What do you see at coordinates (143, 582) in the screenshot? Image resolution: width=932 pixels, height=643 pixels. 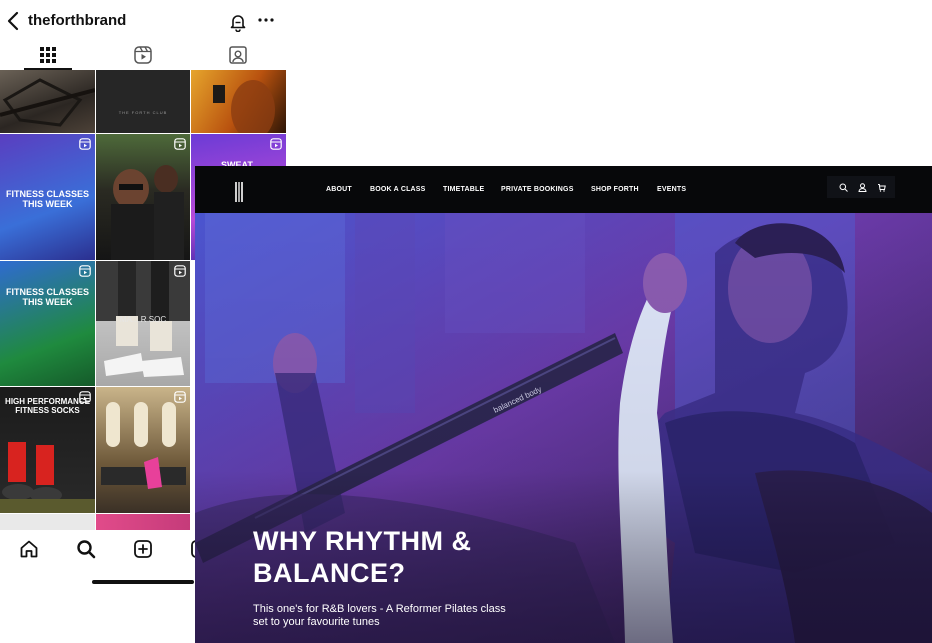 I see `home-indicator-bar` at bounding box center [143, 582].